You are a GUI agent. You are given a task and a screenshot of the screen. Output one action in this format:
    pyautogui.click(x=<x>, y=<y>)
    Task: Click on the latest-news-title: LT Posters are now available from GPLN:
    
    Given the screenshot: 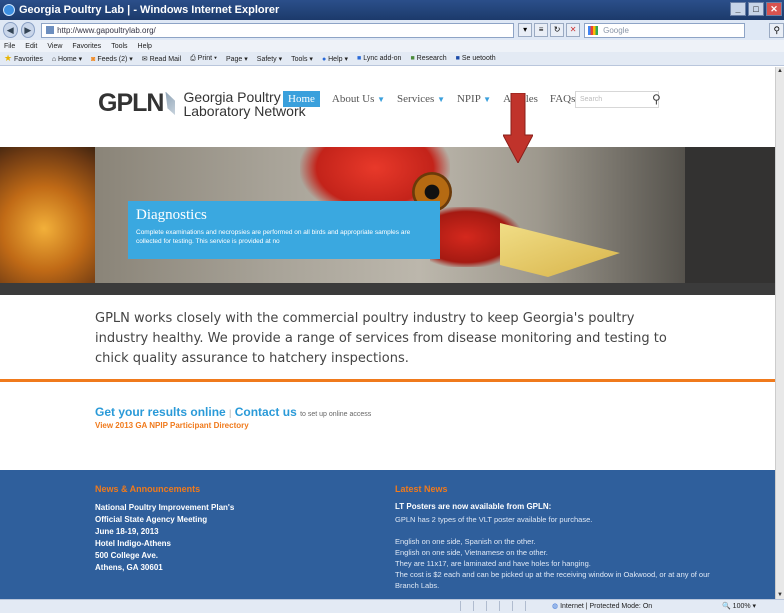 What is the action you would take?
    pyautogui.click(x=473, y=506)
    